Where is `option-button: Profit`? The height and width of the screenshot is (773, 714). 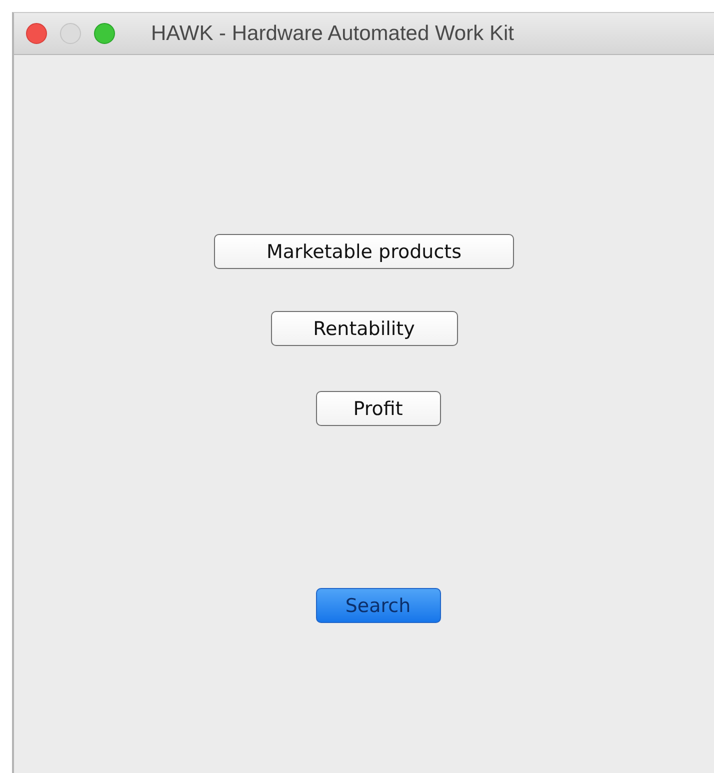 option-button: Profit is located at coordinates (378, 408).